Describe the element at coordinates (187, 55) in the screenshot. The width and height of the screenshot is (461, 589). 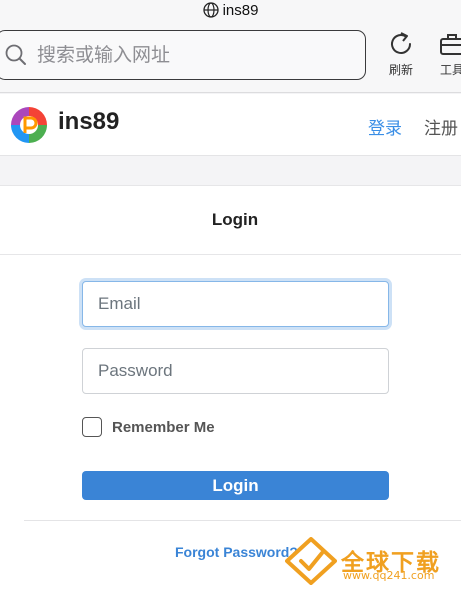
I see `search-input` at that location.